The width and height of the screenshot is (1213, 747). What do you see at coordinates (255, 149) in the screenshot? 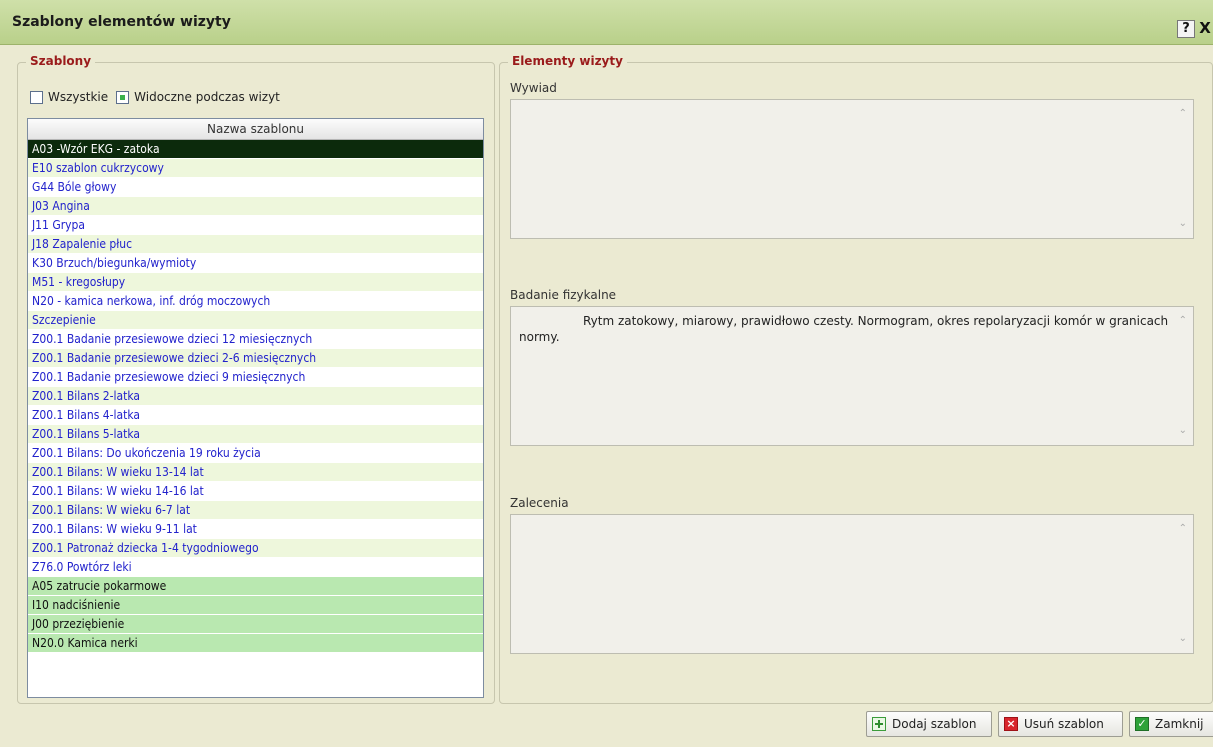
I see `table-row: A03 -Wzór EKG - zatoka` at bounding box center [255, 149].